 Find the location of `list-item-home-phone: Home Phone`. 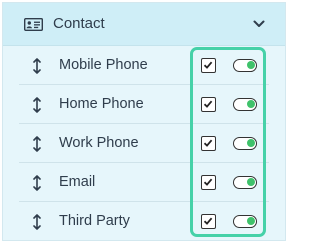

list-item-home-phone: Home Phone is located at coordinates (144, 104).